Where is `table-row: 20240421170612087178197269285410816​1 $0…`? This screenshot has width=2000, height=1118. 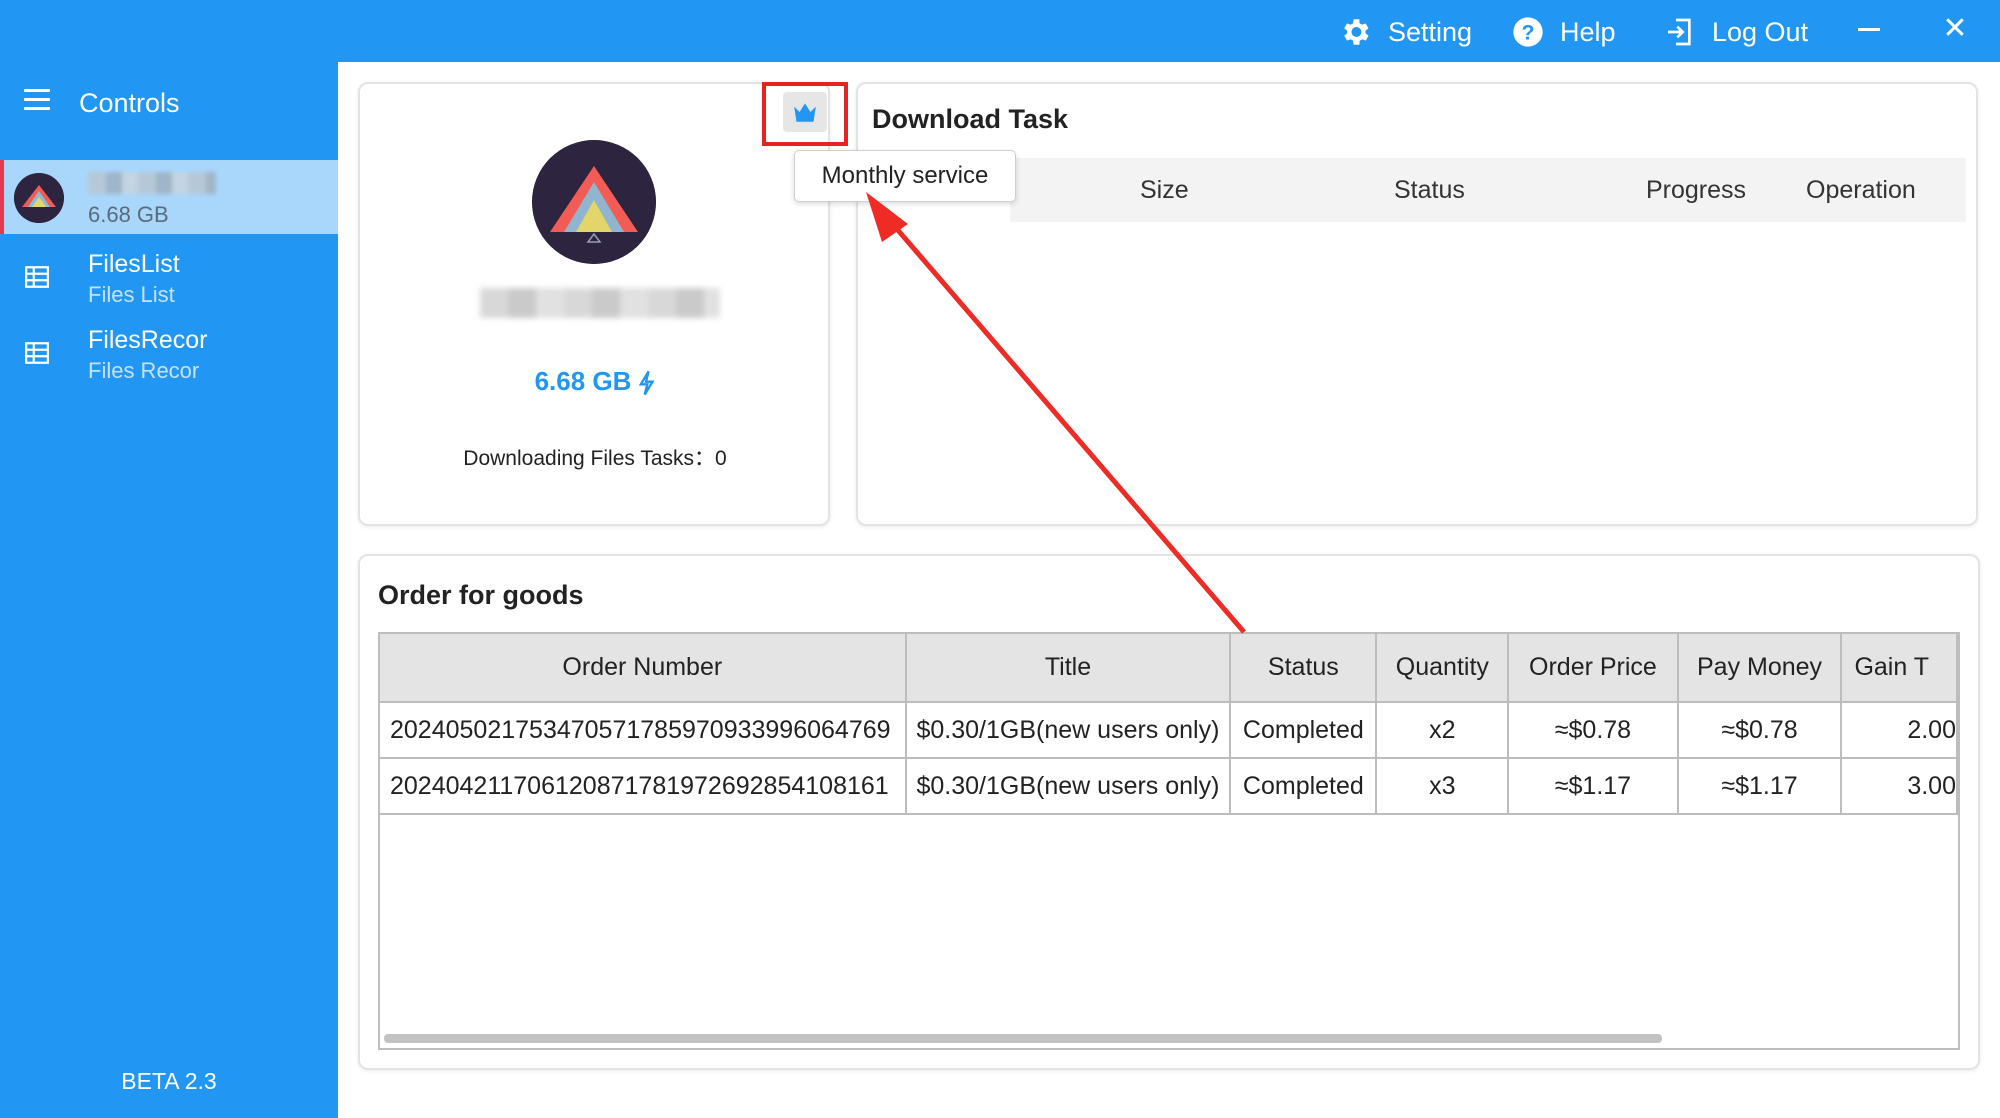 table-row: 20240421170612087178197269285410816​1 $0… is located at coordinates (1169, 786).